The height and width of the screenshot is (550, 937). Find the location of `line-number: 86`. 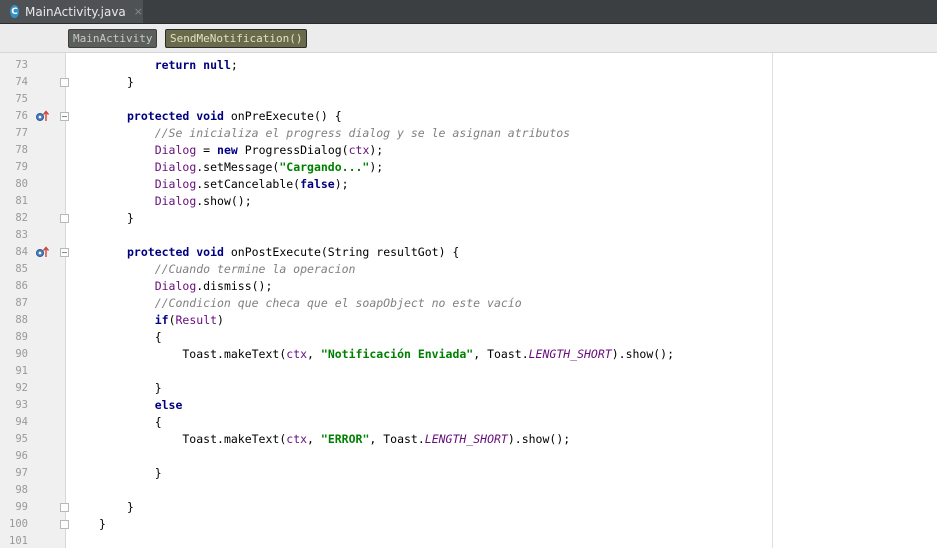

line-number: 86 is located at coordinates (21, 286).